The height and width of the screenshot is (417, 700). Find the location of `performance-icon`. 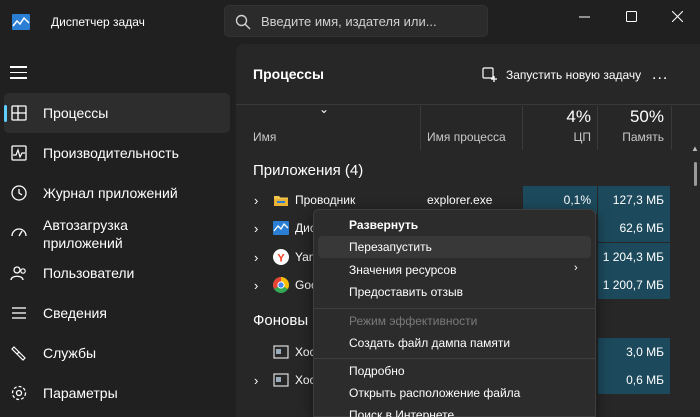

performance-icon is located at coordinates (19, 153).